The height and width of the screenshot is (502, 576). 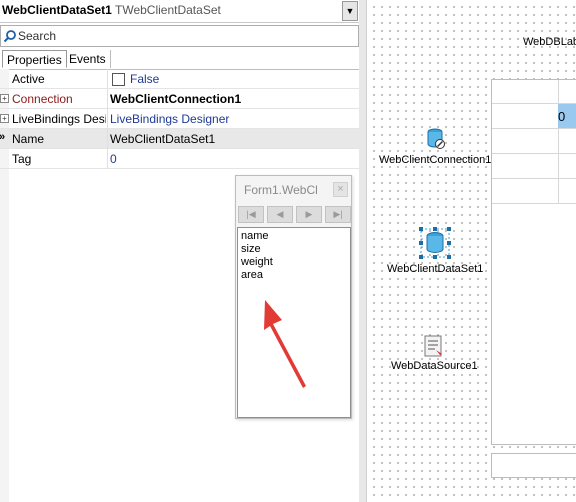 I want to click on component-webclientdataset: WebClientDataSet1, so click(x=435, y=250).